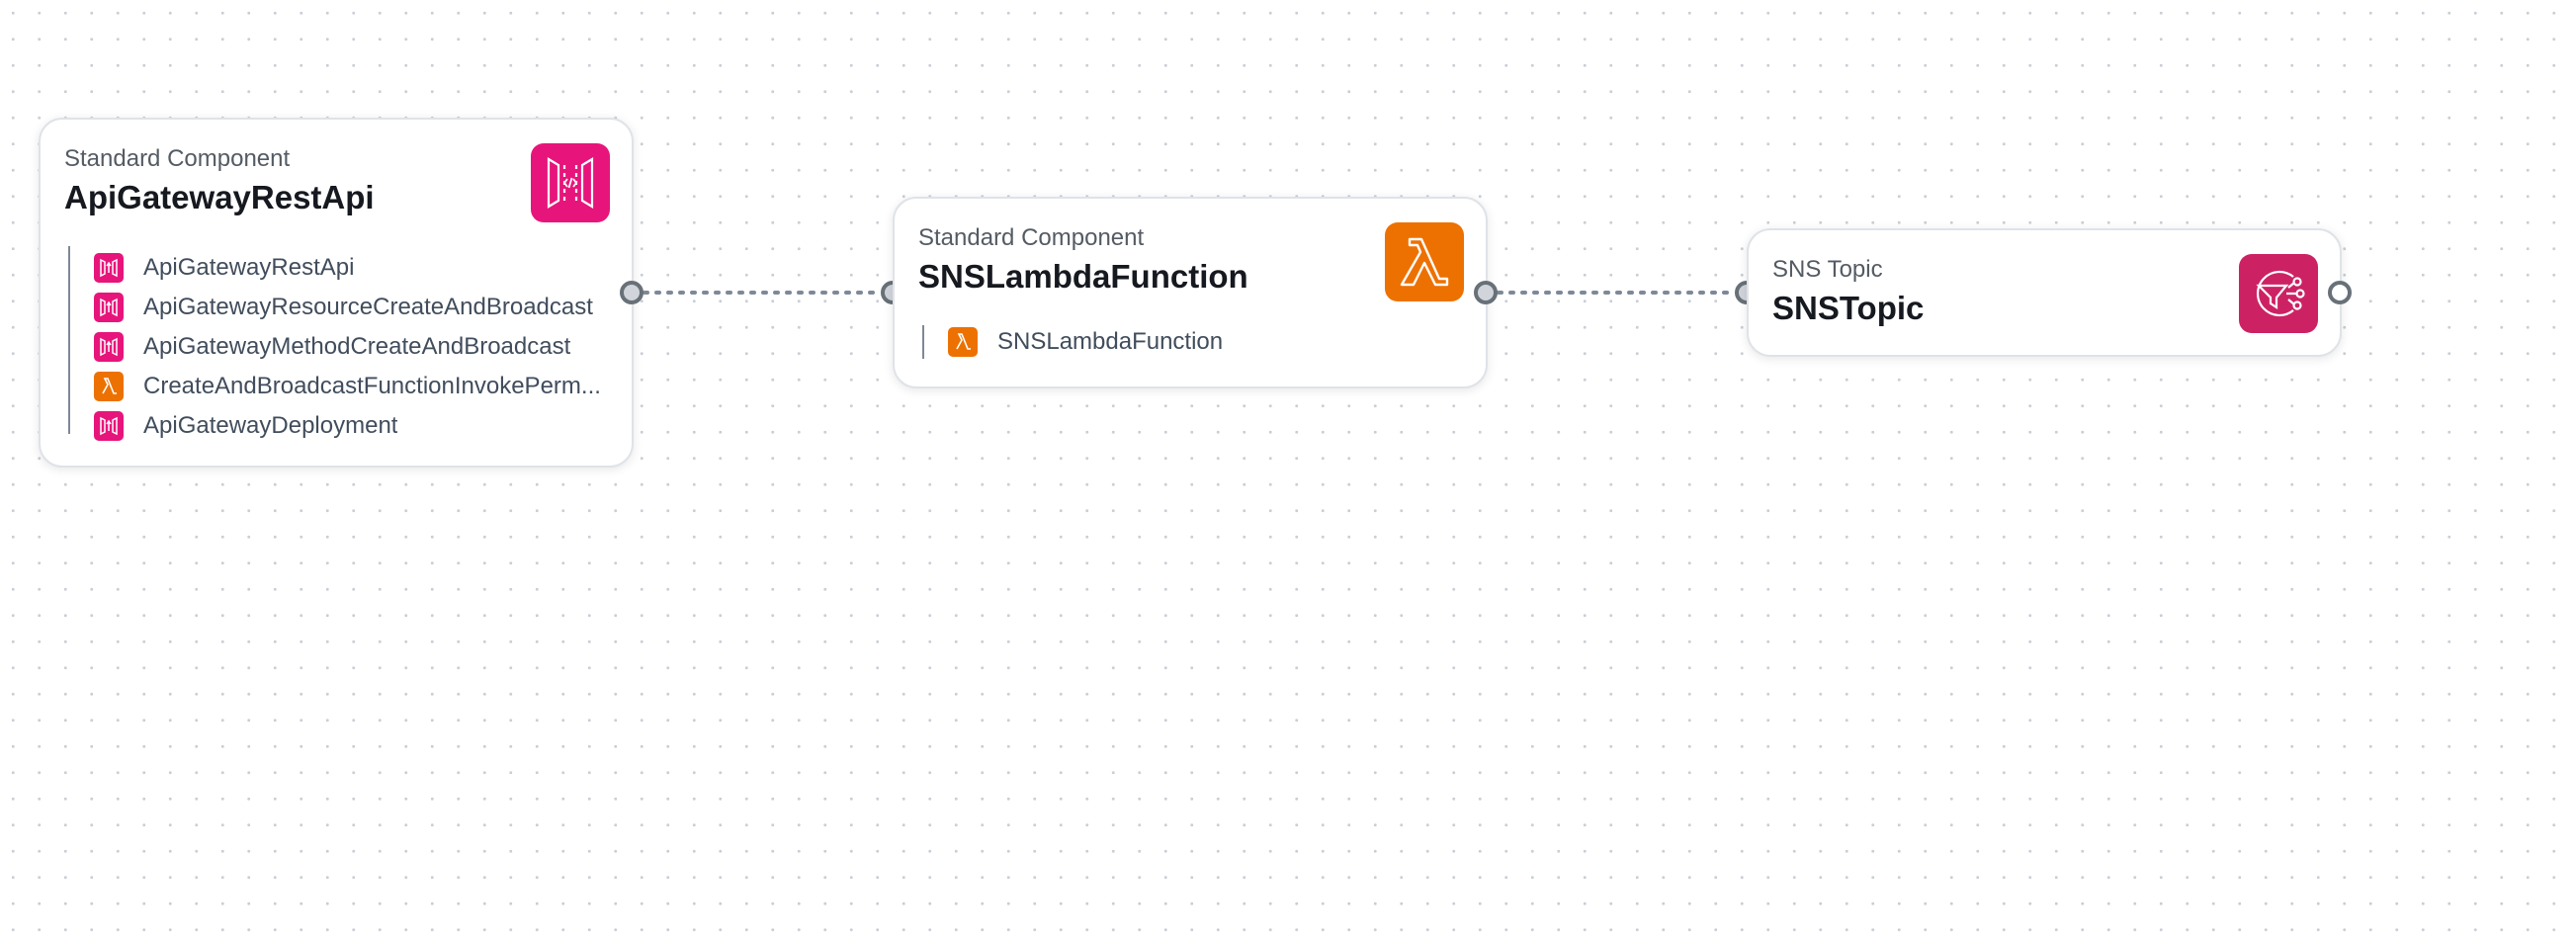 The width and height of the screenshot is (2576, 939). What do you see at coordinates (270, 425) in the screenshot?
I see `resource-label: ApiGatewayDeployment` at bounding box center [270, 425].